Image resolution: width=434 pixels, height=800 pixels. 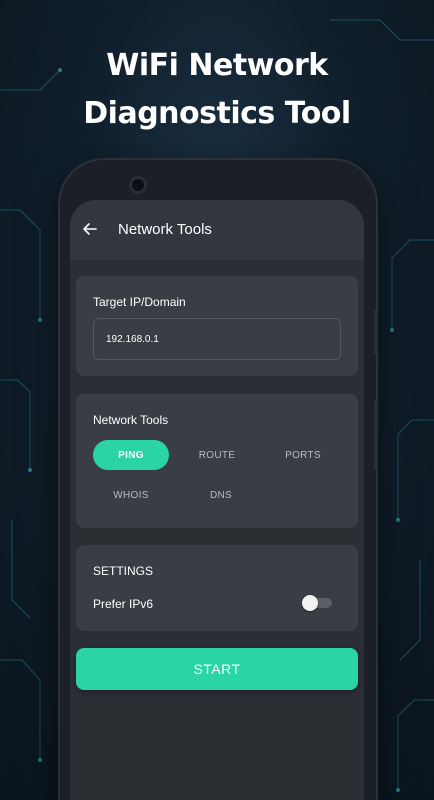 What do you see at coordinates (217, 90) in the screenshot?
I see `promo-headline: WiFi Network Diagnostics Tool` at bounding box center [217, 90].